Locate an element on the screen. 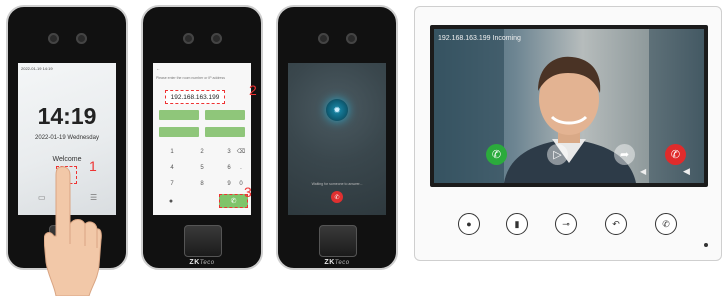 This screenshot has height=296, width=723. decline-call-button: ✆ is located at coordinates (675, 154).